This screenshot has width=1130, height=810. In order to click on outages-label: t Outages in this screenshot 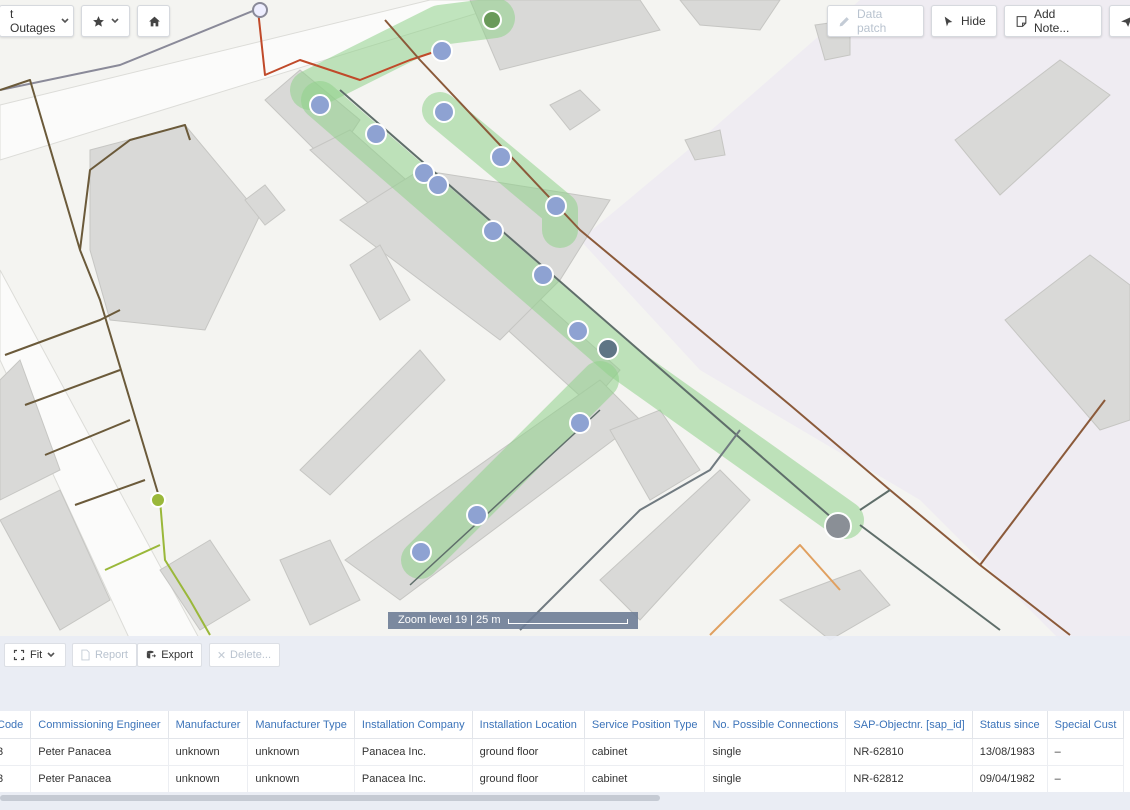, I will do `click(33, 21)`.